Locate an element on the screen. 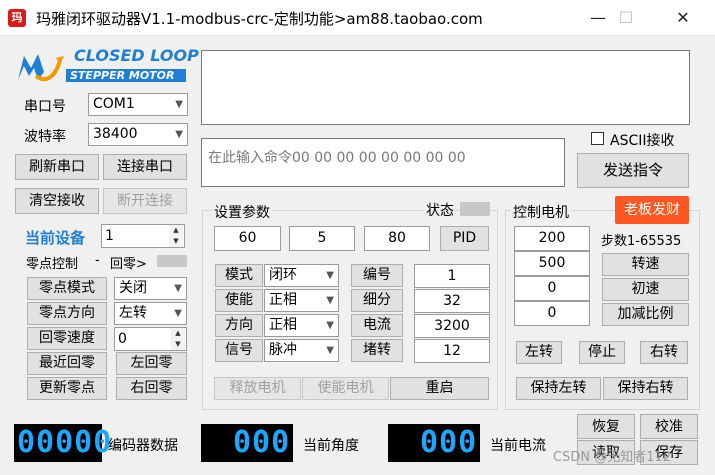 The height and width of the screenshot is (475, 715). zero-control-title: 零点控制 is located at coordinates (52, 264).